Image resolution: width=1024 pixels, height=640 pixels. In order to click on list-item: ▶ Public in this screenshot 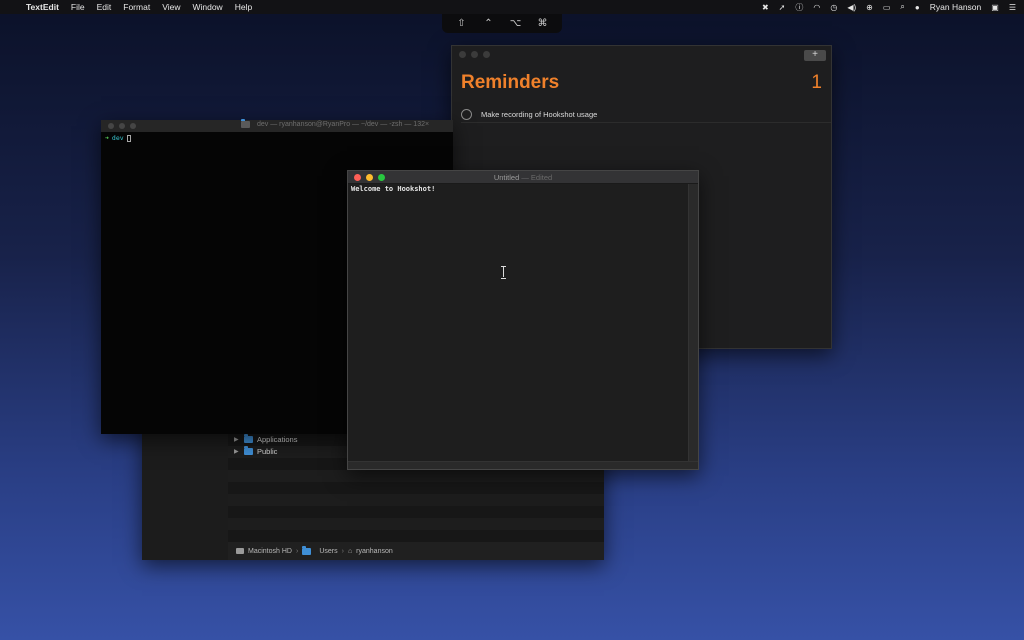, I will do `click(255, 451)`.